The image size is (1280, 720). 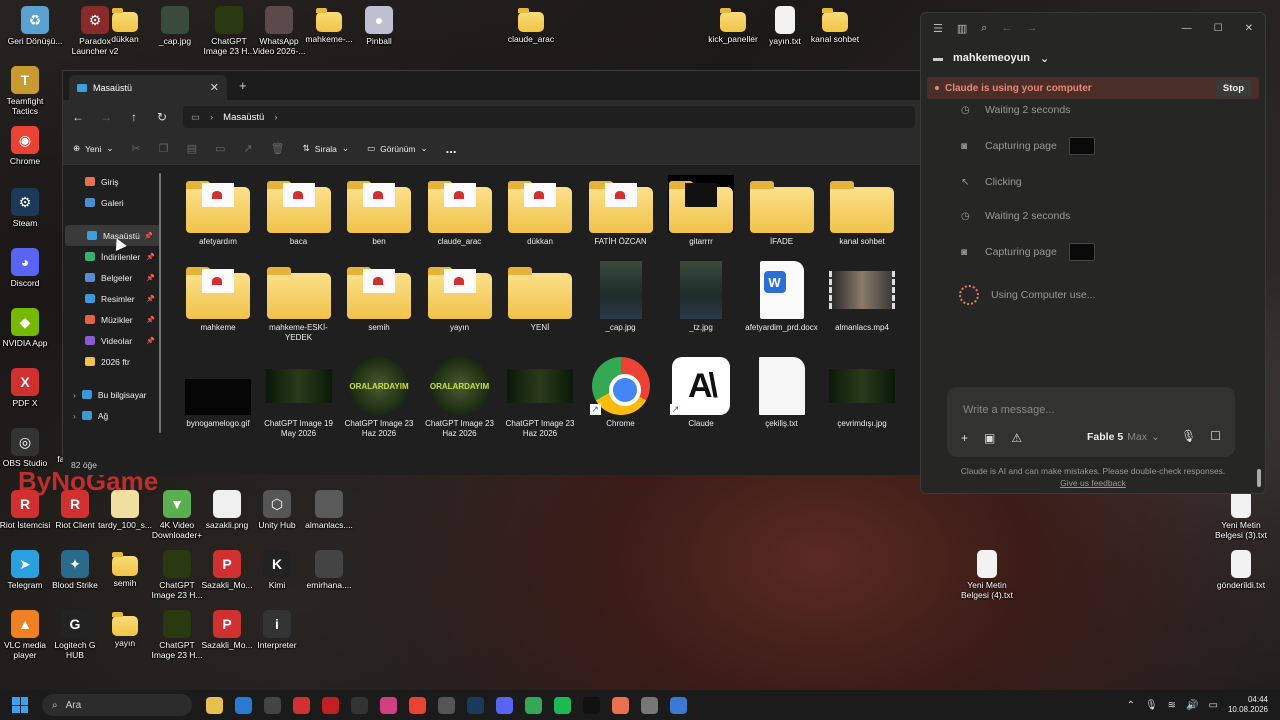 I want to click on sidebar-scrollbar, so click(x=160, y=303).